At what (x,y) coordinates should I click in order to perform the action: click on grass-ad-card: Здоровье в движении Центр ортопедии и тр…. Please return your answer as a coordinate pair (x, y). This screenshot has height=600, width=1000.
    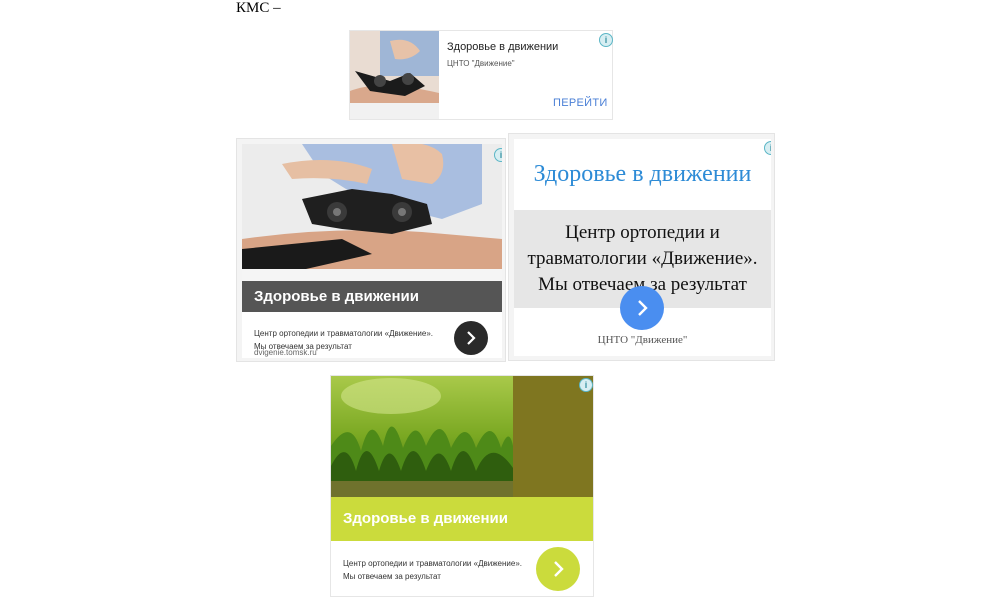
    Looking at the image, I should click on (462, 486).